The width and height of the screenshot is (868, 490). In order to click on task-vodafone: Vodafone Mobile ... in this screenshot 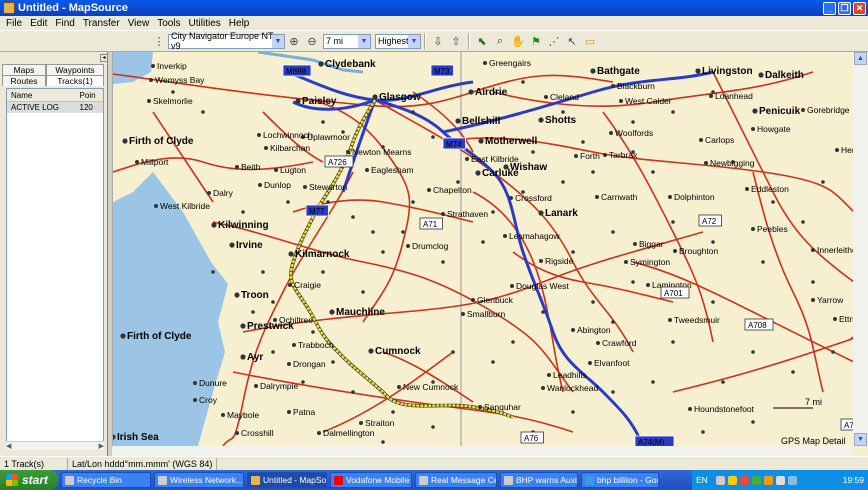, I will do `click(371, 480)`.